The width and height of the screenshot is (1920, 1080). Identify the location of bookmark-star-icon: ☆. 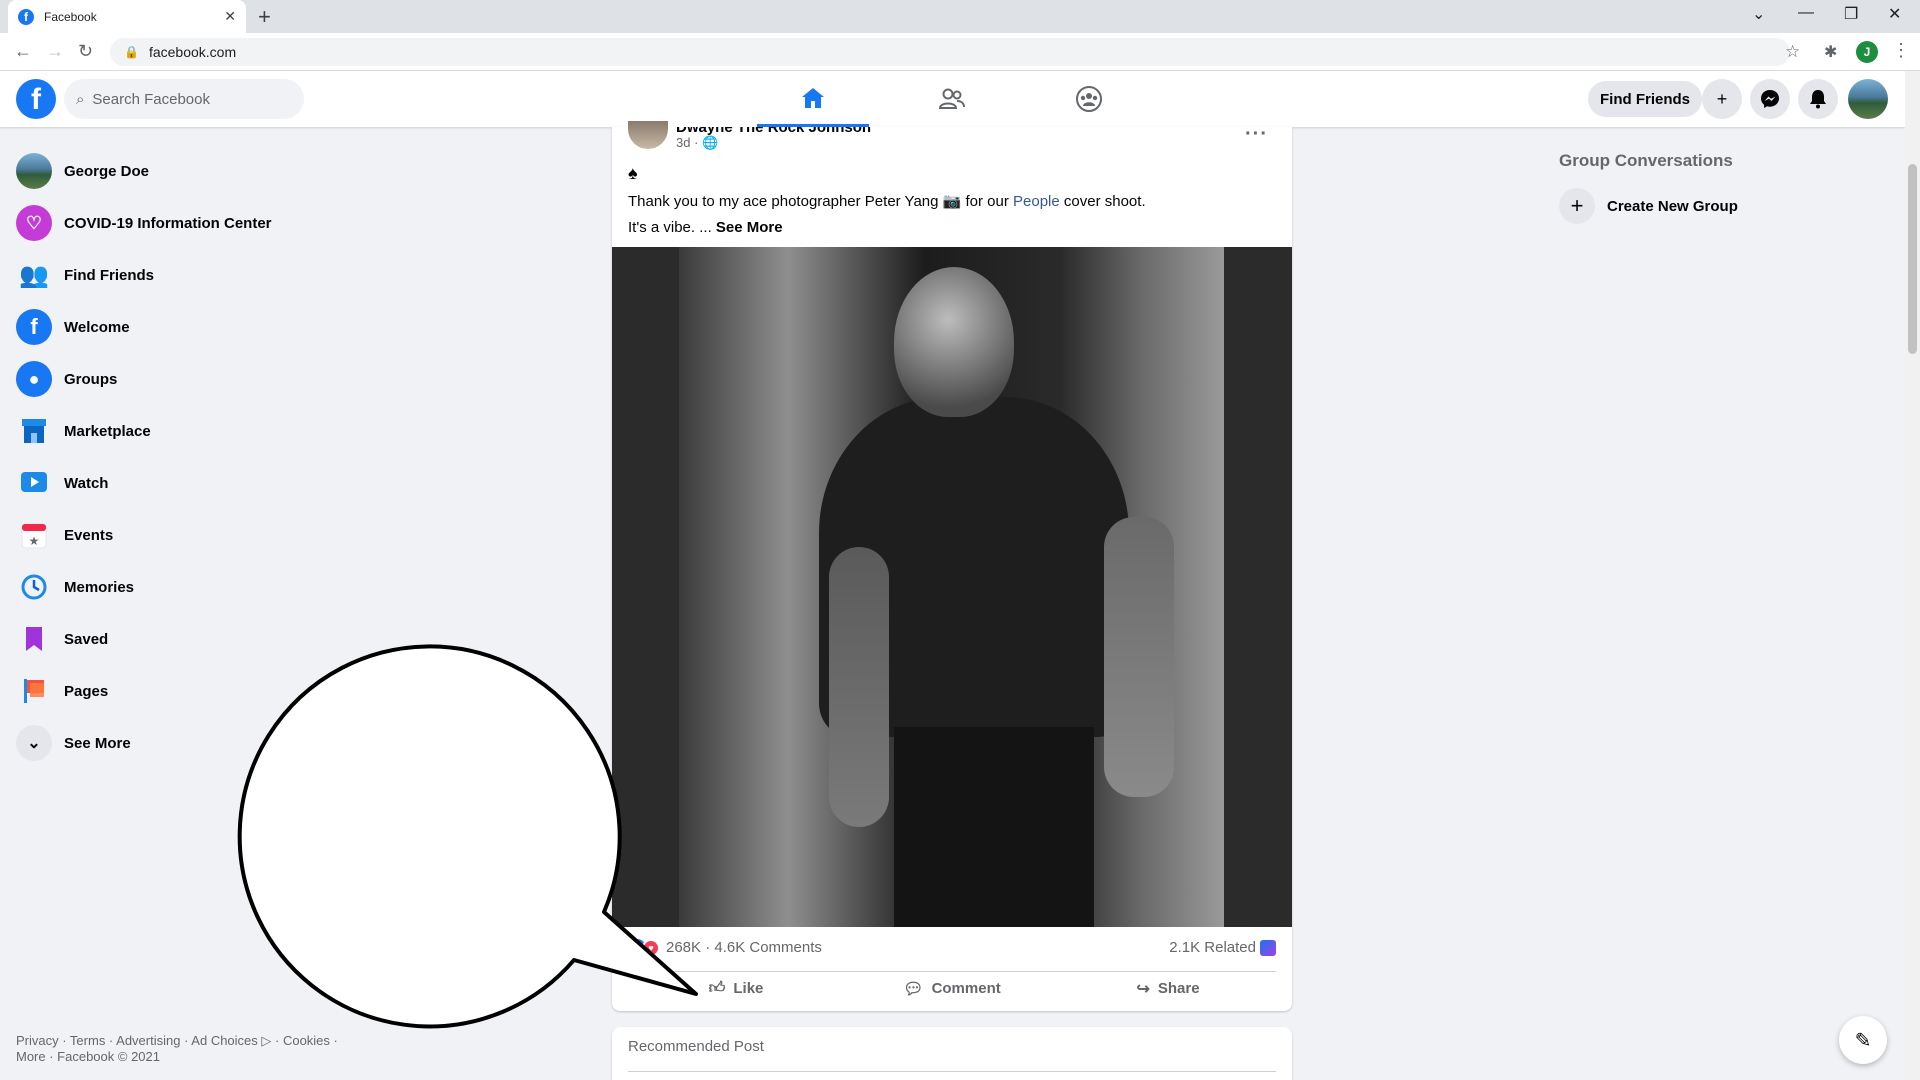
(1792, 52).